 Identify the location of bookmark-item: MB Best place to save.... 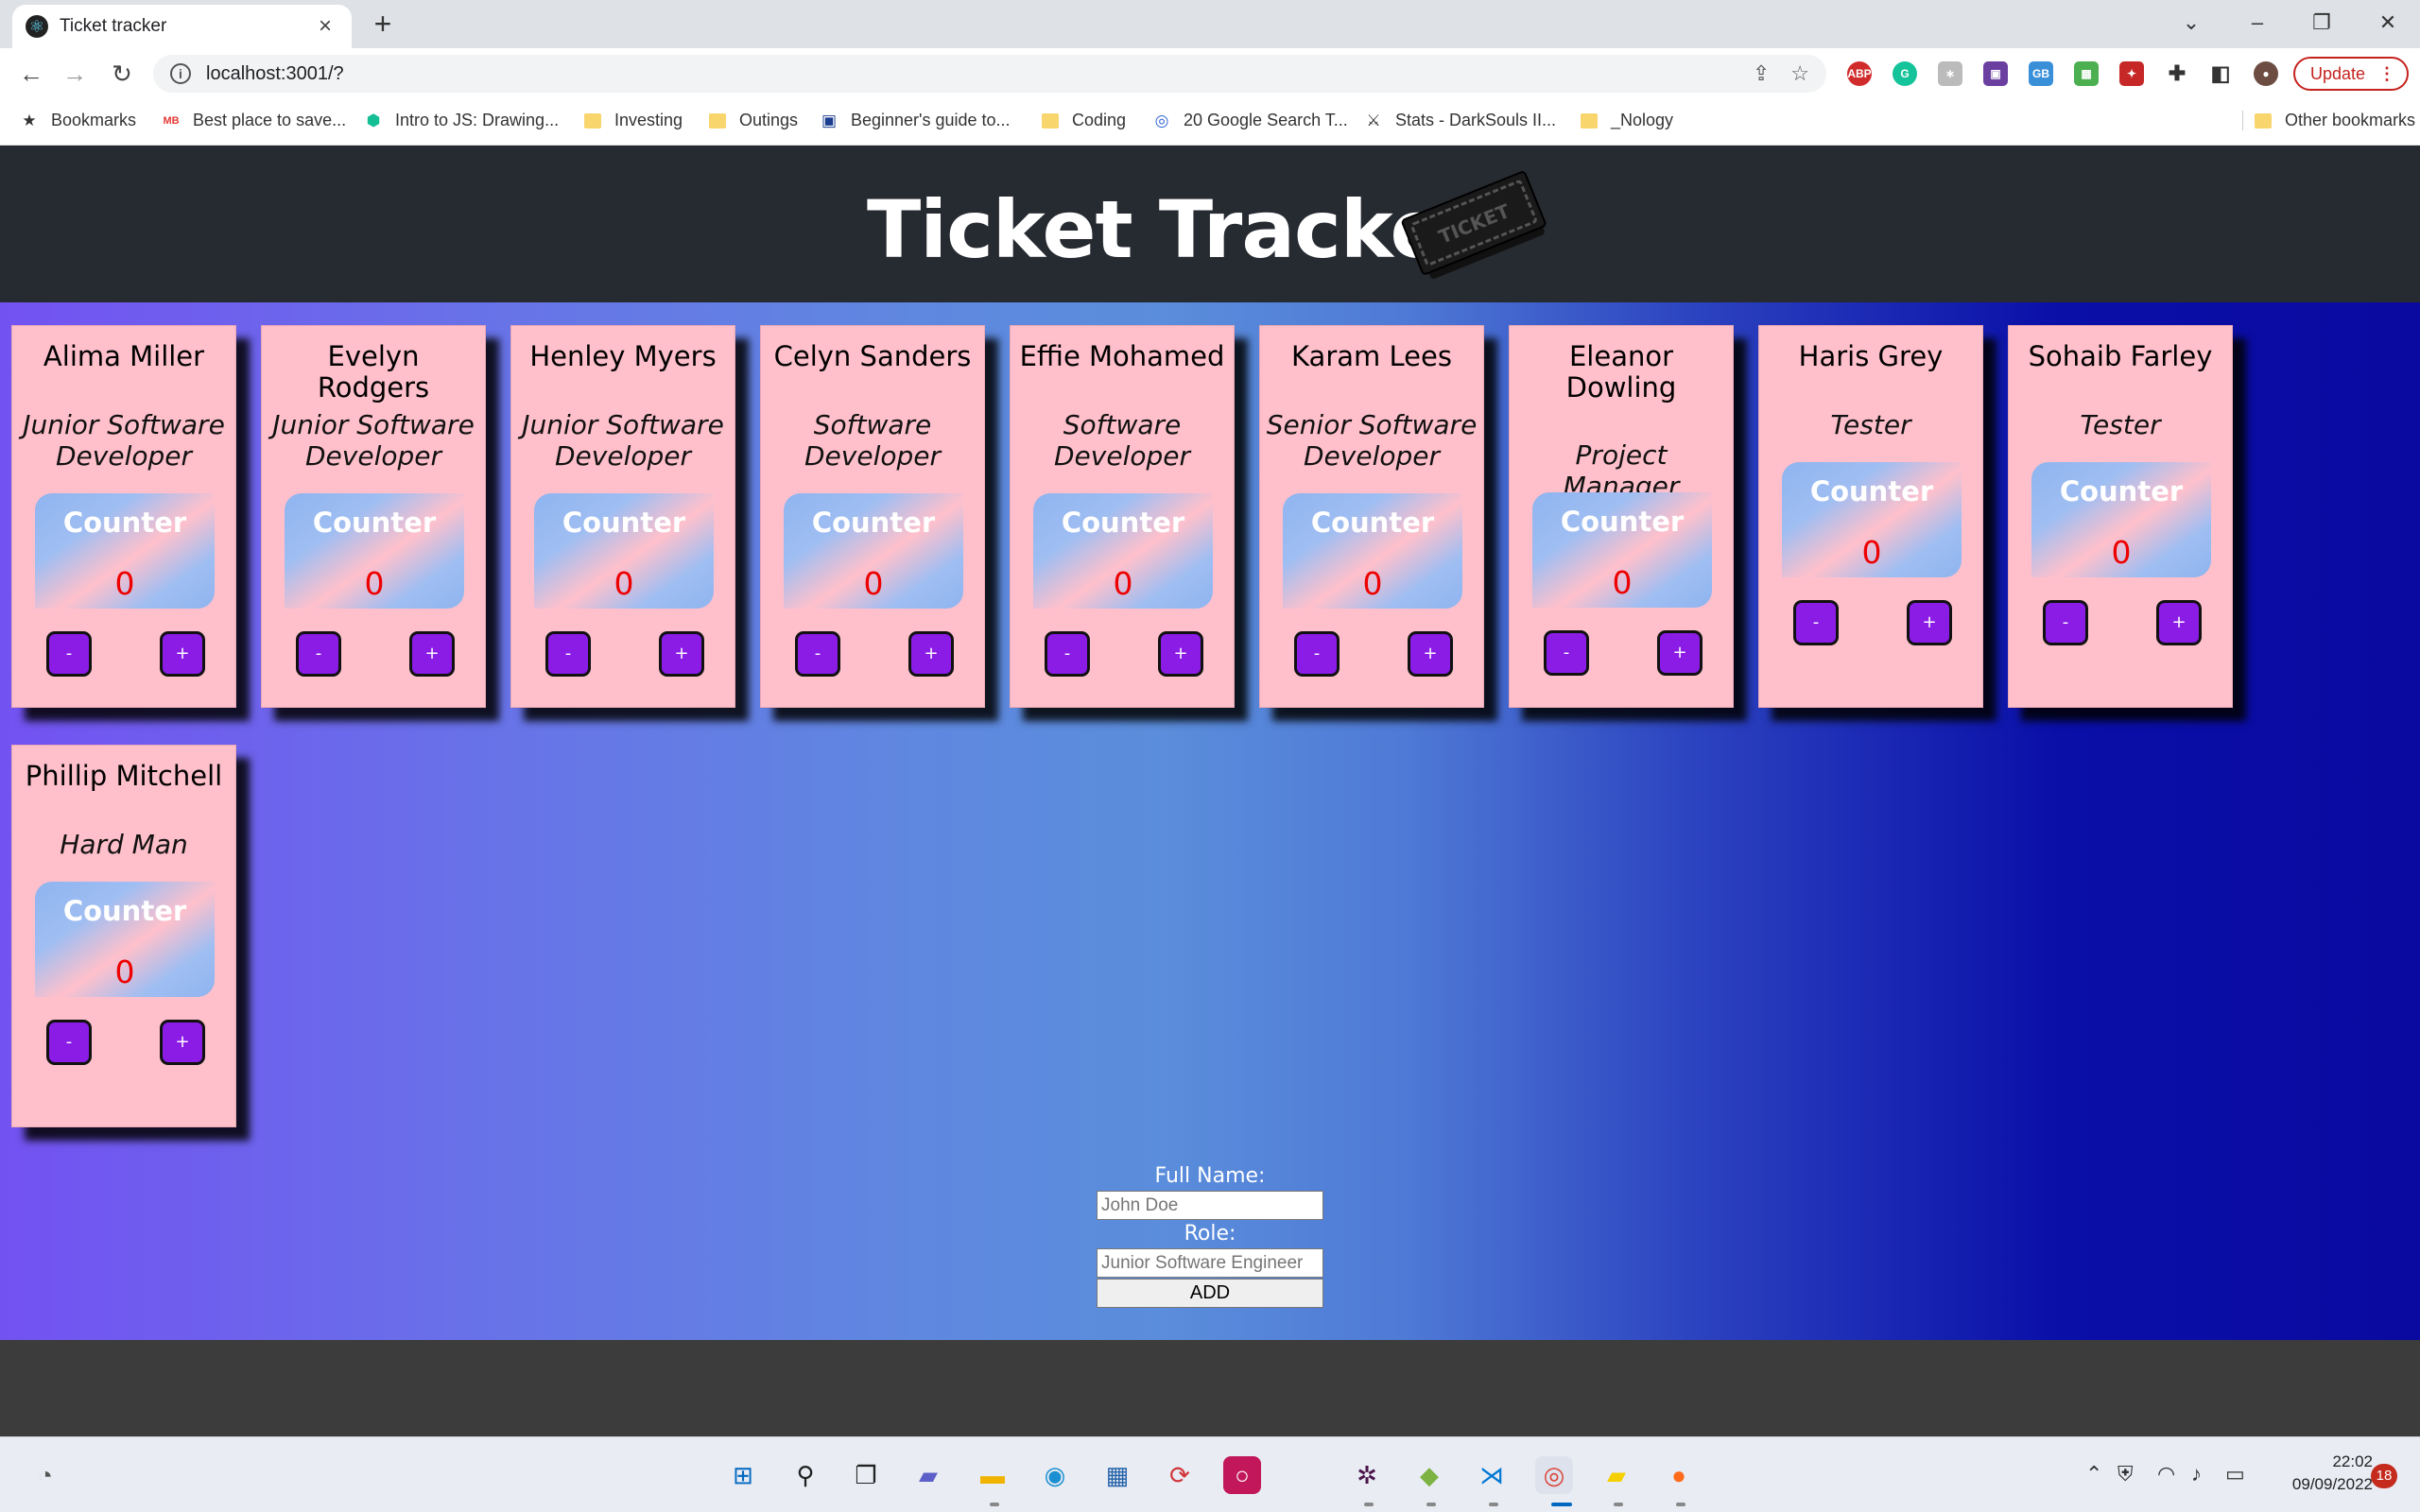
(254, 120).